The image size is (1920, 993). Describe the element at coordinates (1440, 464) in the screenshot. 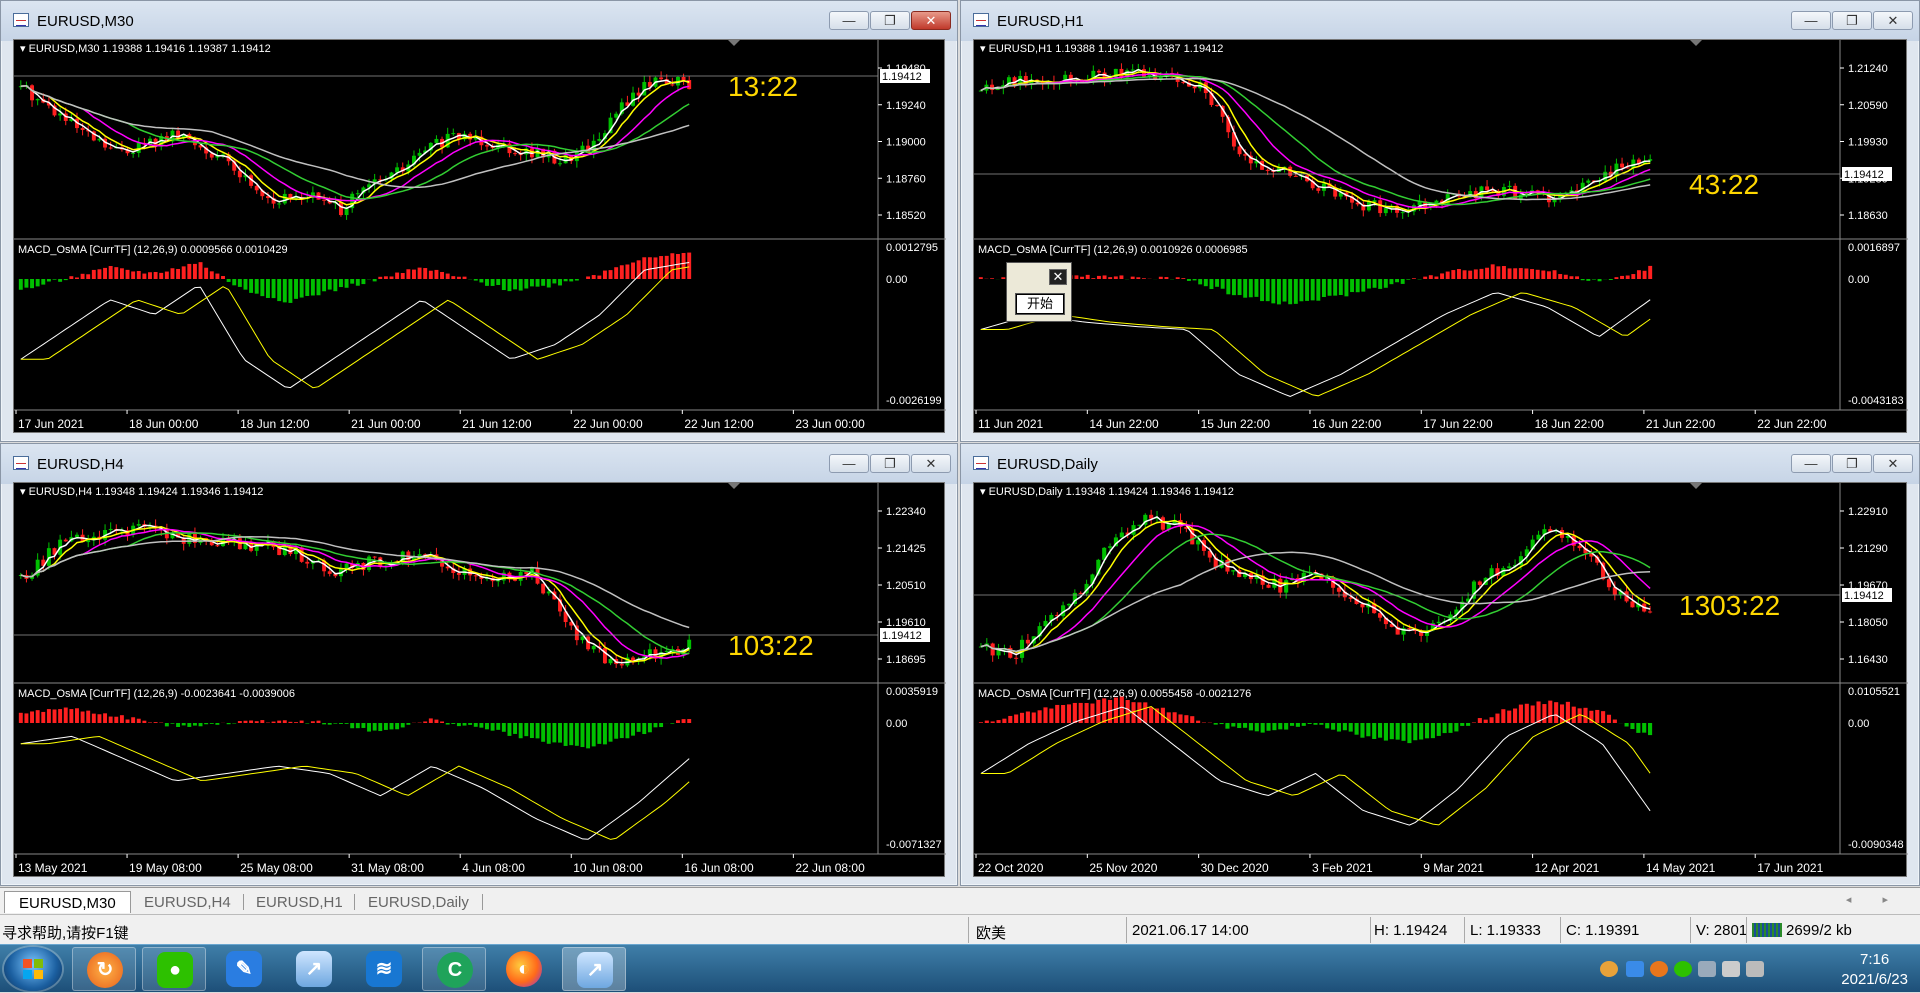

I see `title-bar: EURUSD,Daily — ❐ ✕` at that location.